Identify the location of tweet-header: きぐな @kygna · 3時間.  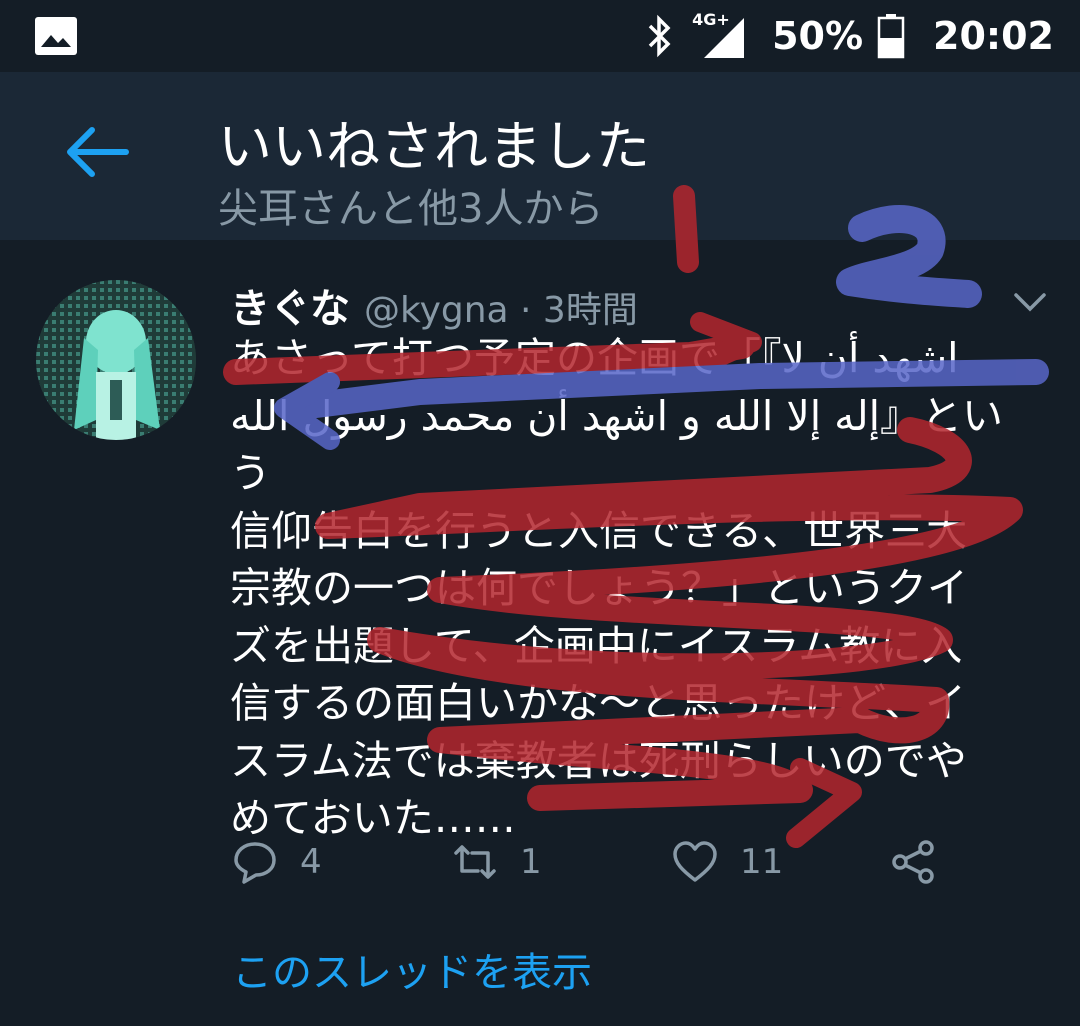
(434, 304).